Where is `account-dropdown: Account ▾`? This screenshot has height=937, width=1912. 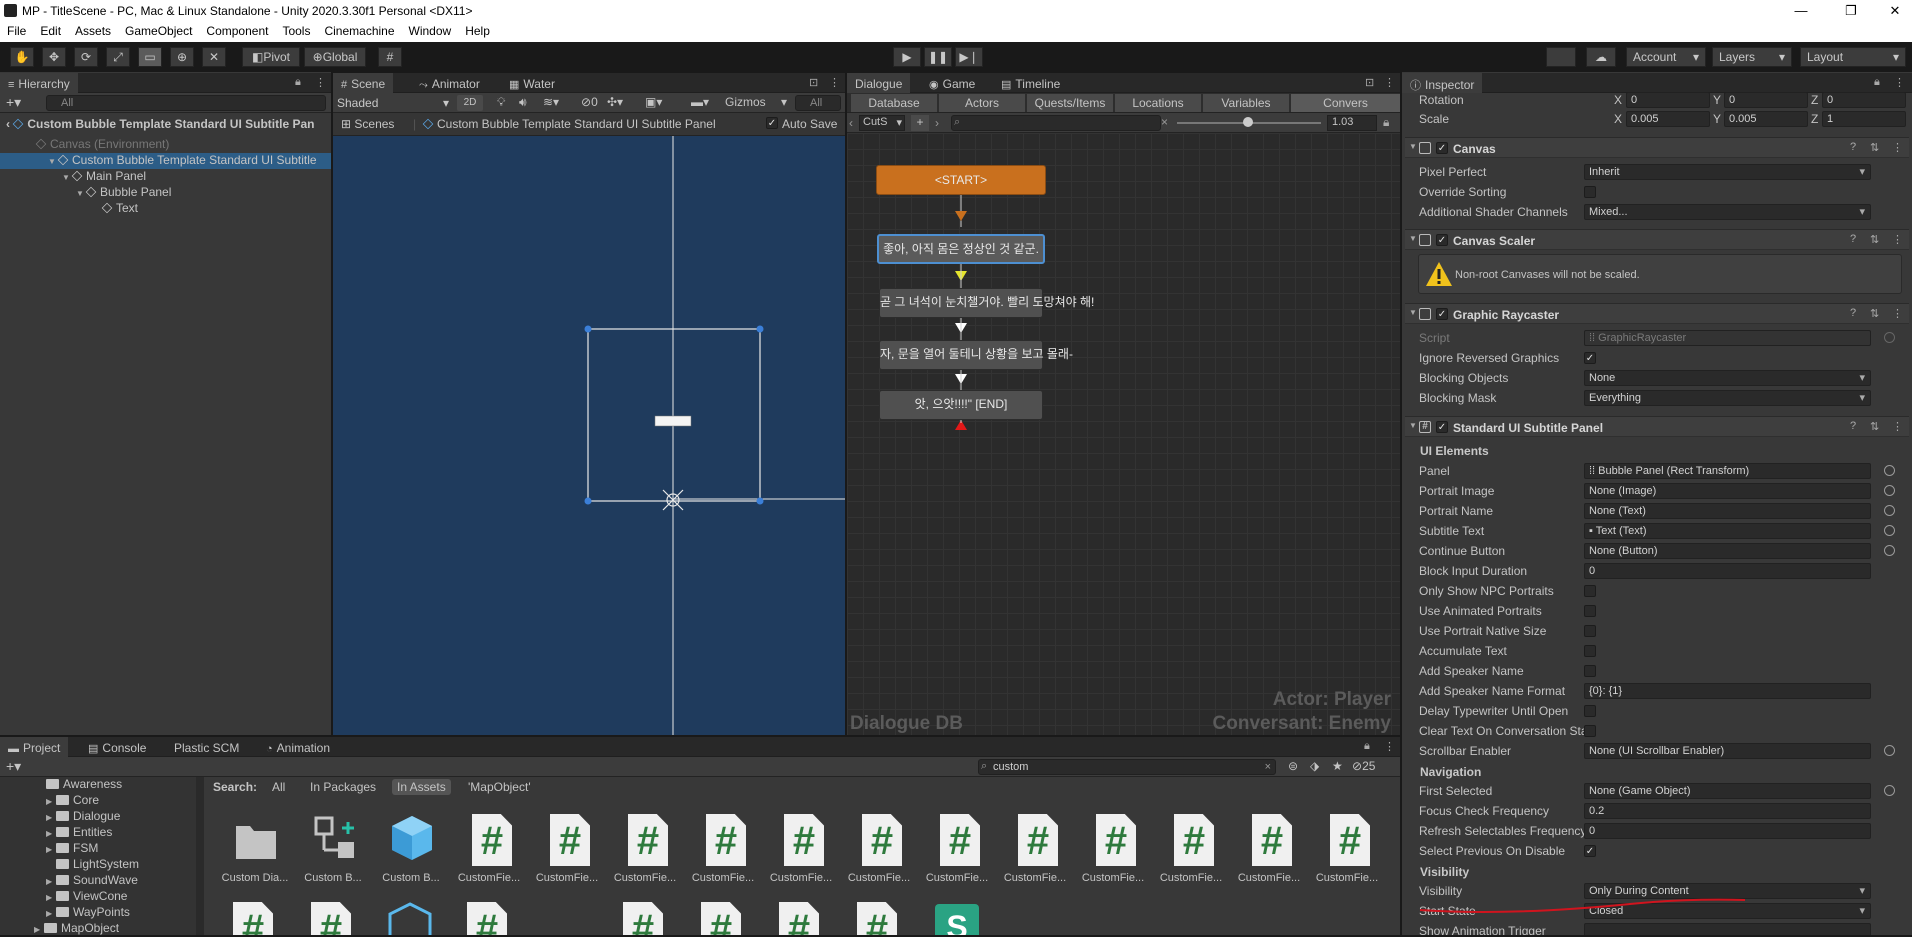 account-dropdown: Account ▾ is located at coordinates (1666, 57).